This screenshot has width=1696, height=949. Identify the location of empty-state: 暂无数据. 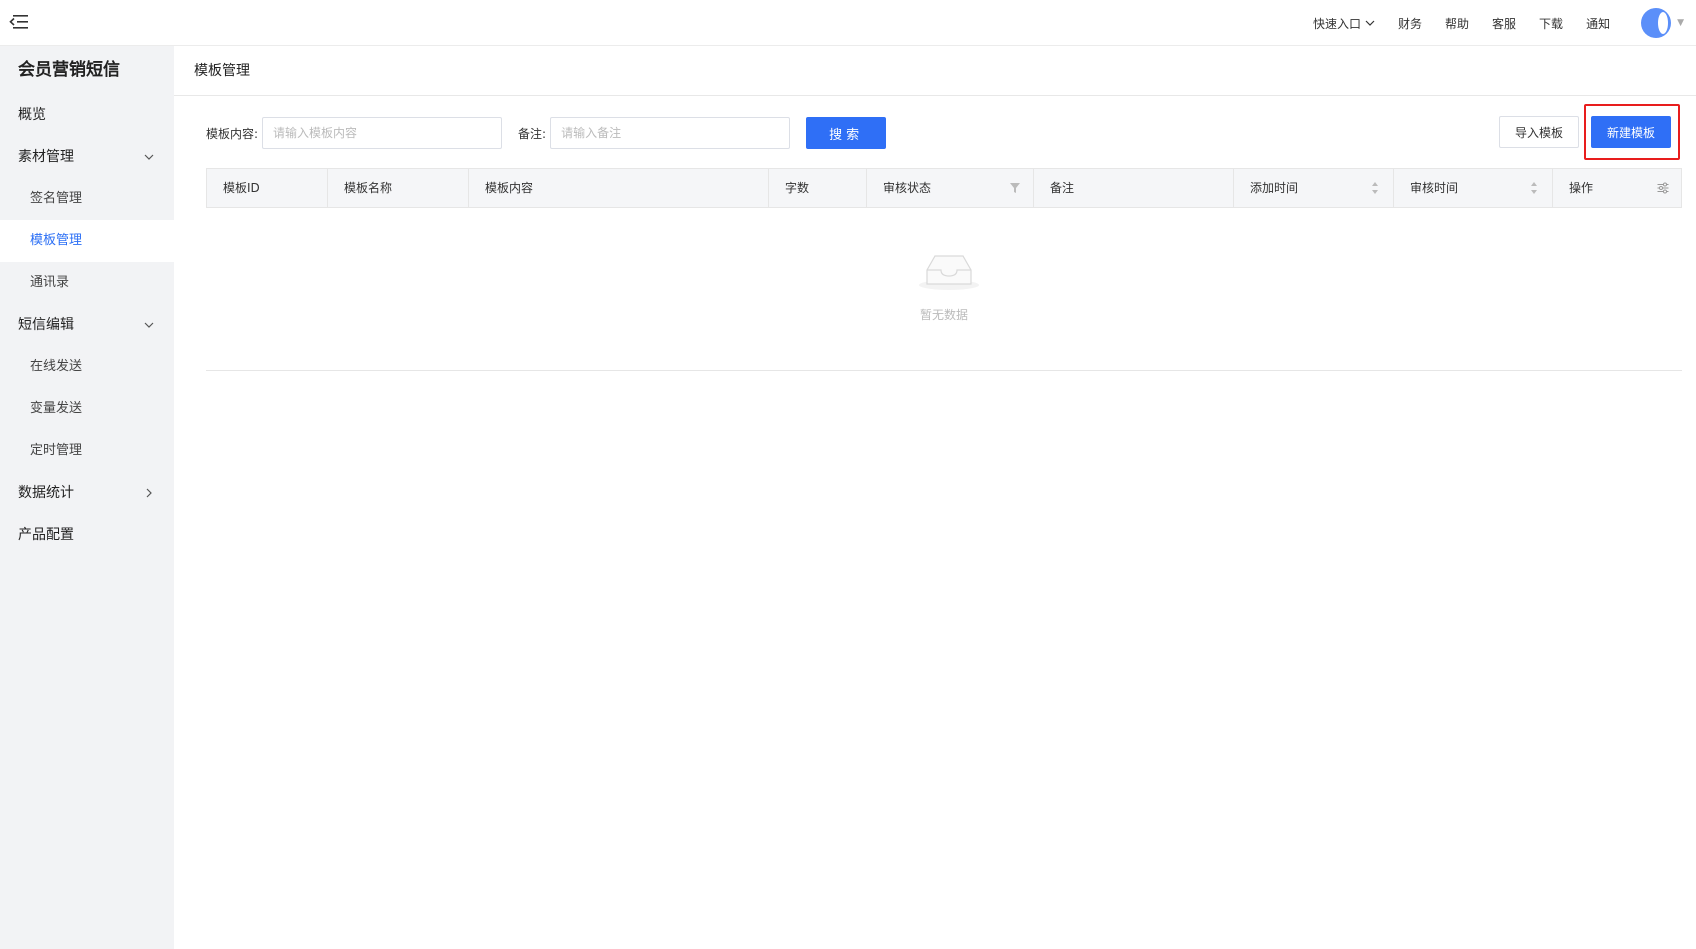
(944, 289).